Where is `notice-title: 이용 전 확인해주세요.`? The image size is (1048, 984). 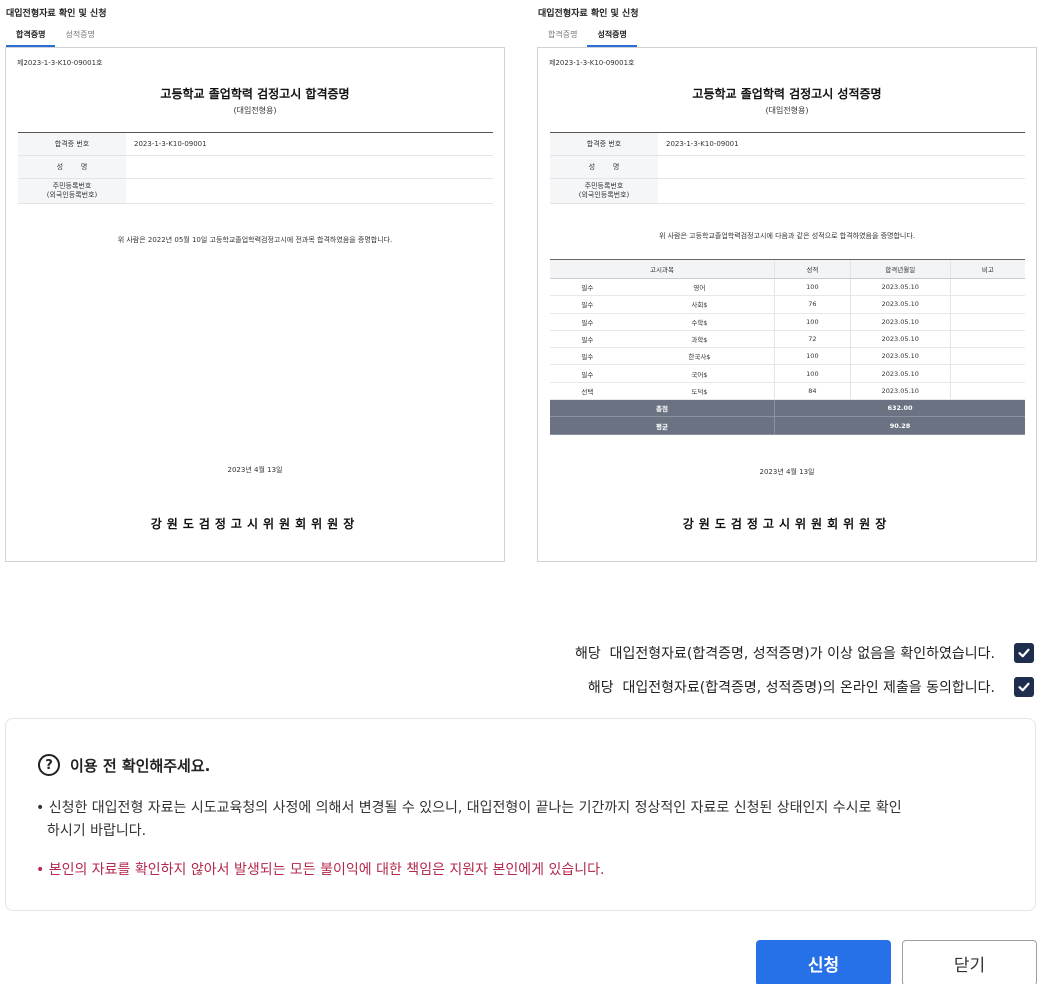
notice-title: 이용 전 확인해주세요. is located at coordinates (140, 765).